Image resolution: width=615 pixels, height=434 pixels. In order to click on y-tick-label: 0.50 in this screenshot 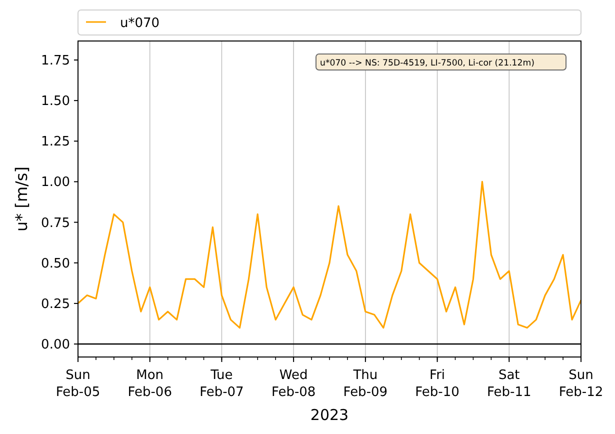, I will do `click(55, 264)`.